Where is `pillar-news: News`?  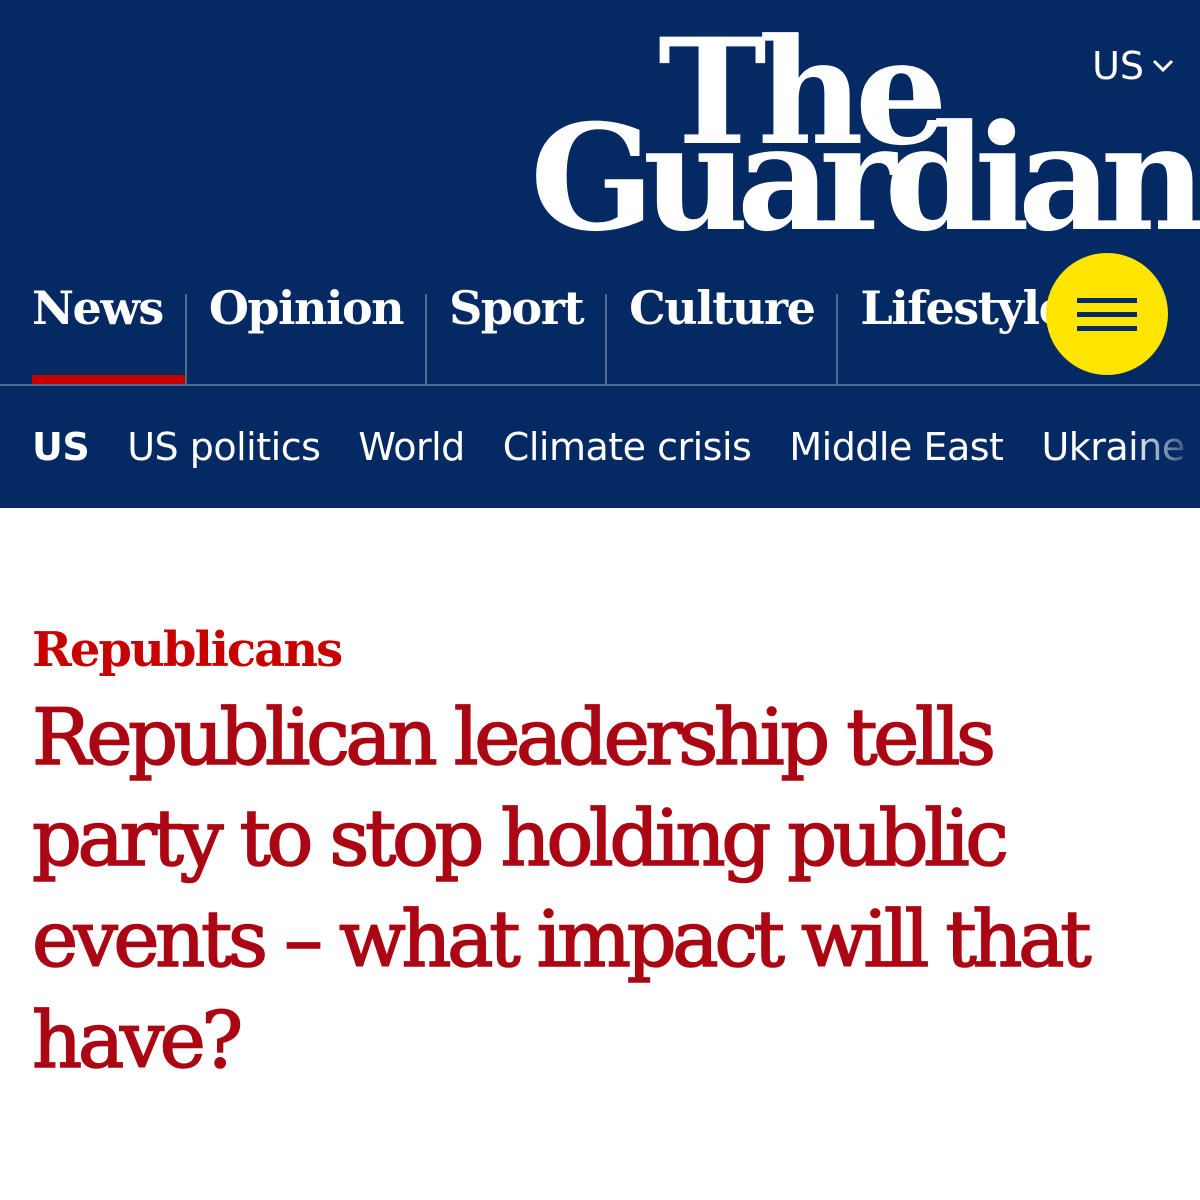
pillar-news: News is located at coordinates (93, 321).